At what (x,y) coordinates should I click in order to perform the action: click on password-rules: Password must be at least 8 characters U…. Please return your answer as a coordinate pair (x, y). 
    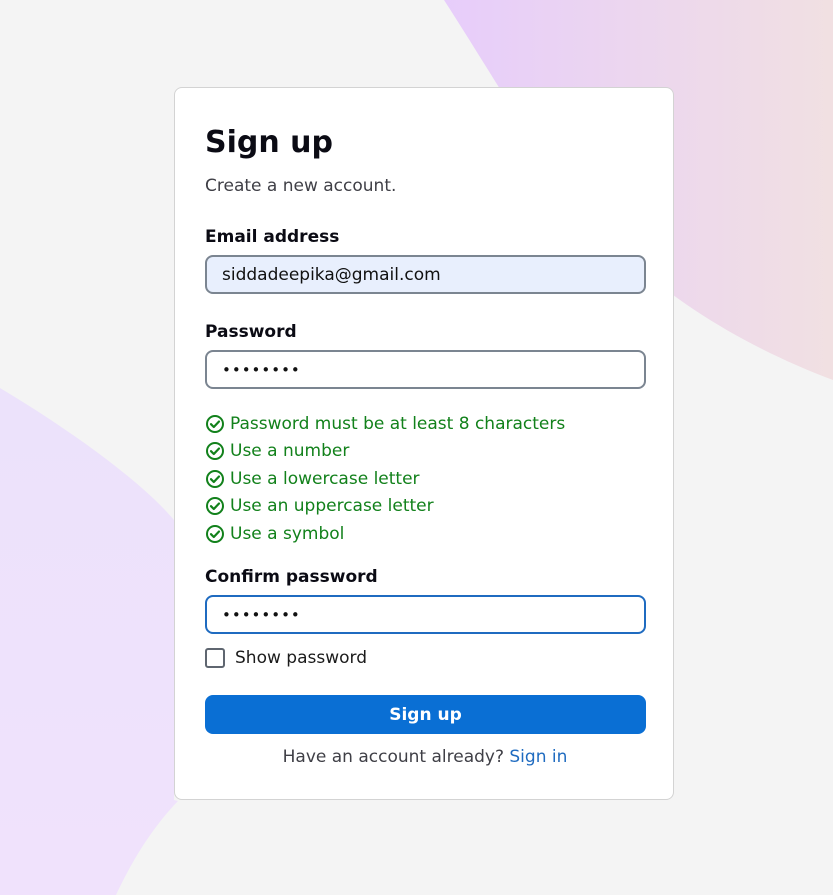
    Looking at the image, I should click on (385, 479).